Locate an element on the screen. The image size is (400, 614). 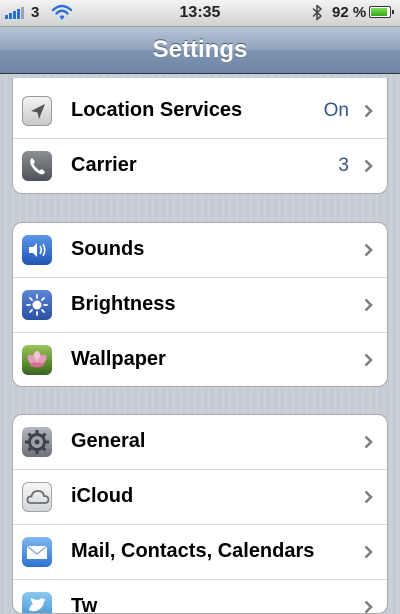
row-label: Sounds is located at coordinates (108, 249).